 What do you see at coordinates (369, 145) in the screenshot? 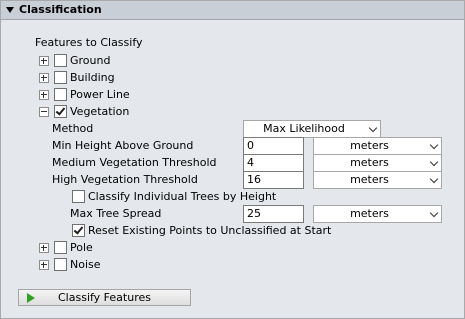
I see `min-height-unit: meters` at bounding box center [369, 145].